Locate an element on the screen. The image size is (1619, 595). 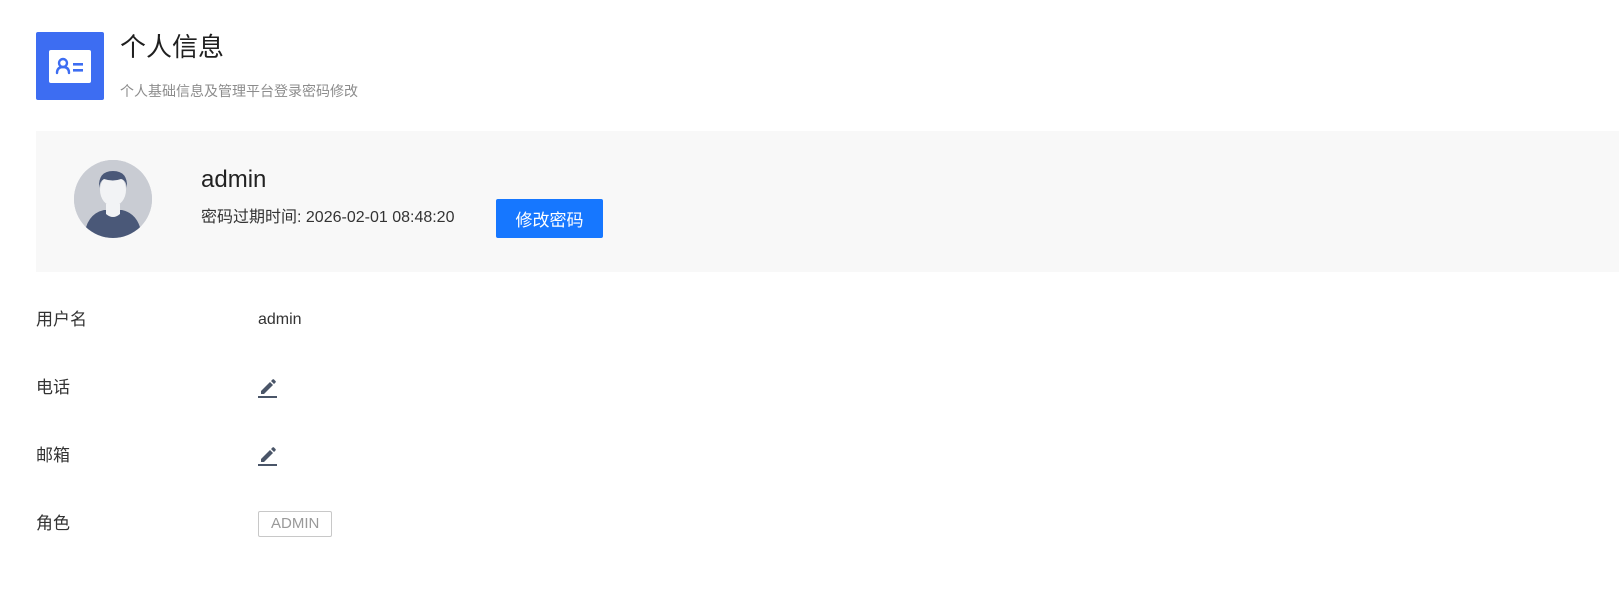
role-tag: ADMIN is located at coordinates (295, 524).